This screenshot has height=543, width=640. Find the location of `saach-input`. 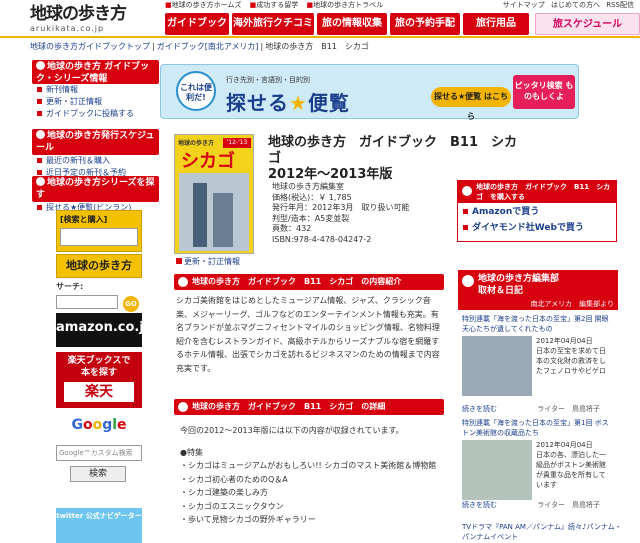

saach-input is located at coordinates (87, 302).